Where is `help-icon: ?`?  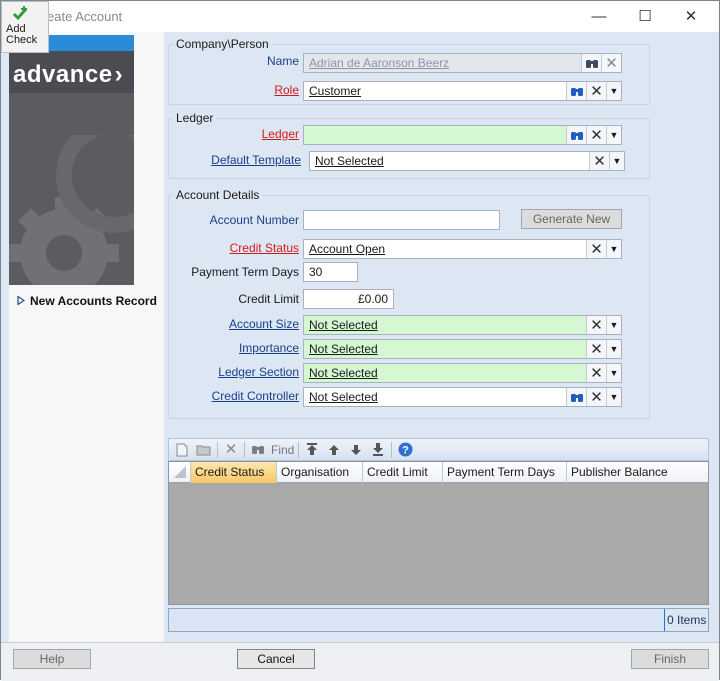 help-icon: ? is located at coordinates (405, 450).